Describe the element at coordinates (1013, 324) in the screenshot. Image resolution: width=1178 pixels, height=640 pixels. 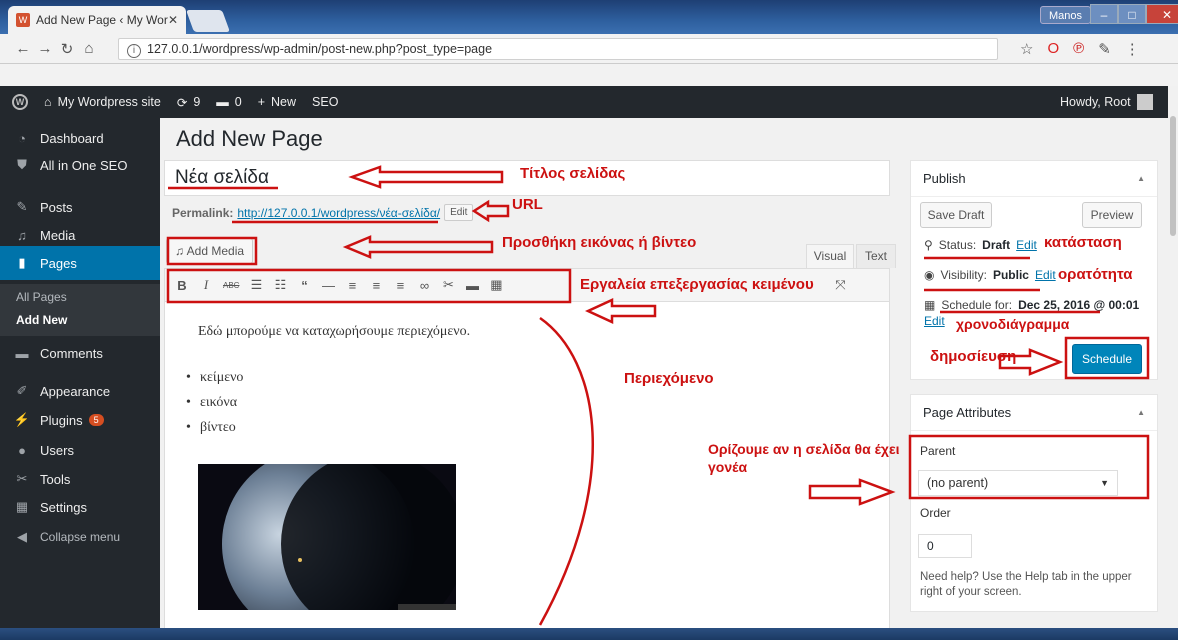
I see `annotation-schedule: χρονοδιάγραμμα` at that location.